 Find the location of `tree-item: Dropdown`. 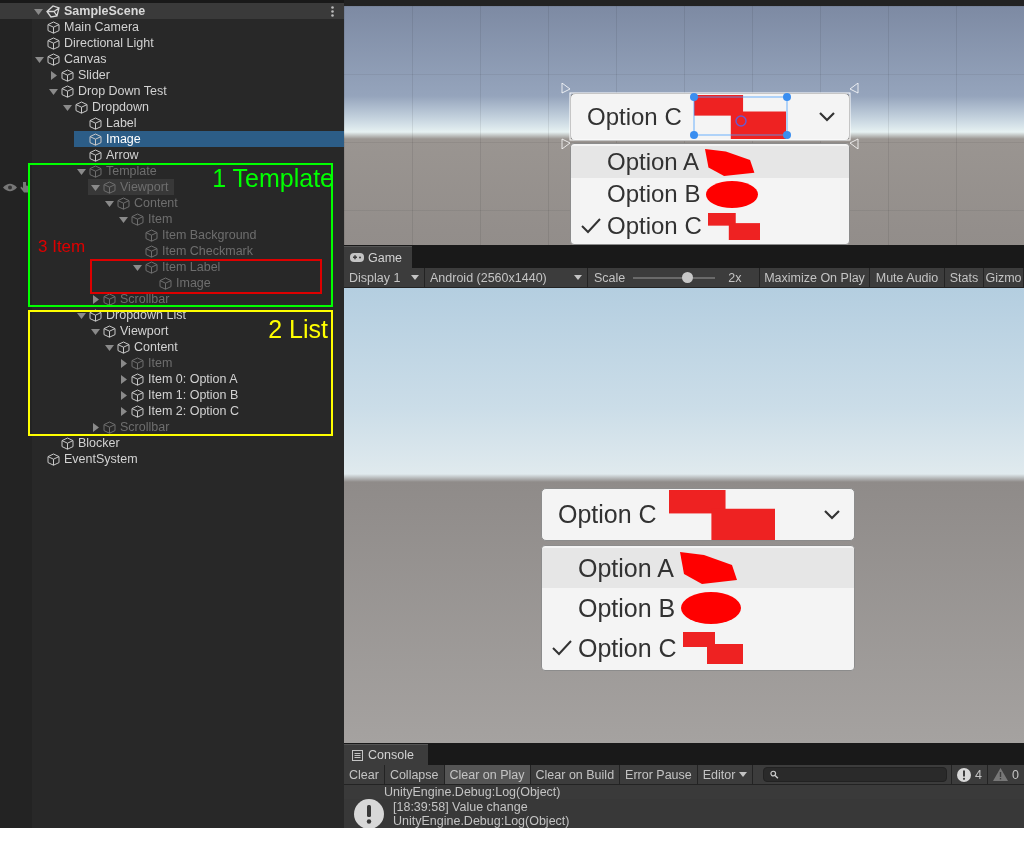

tree-item: Dropdown is located at coordinates (104, 107).